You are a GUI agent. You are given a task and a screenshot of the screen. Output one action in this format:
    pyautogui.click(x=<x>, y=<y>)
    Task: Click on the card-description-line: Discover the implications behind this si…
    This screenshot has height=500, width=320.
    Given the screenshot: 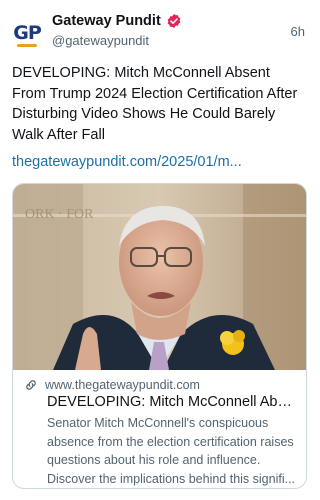 What is the action you would take?
    pyautogui.click(x=171, y=478)
    